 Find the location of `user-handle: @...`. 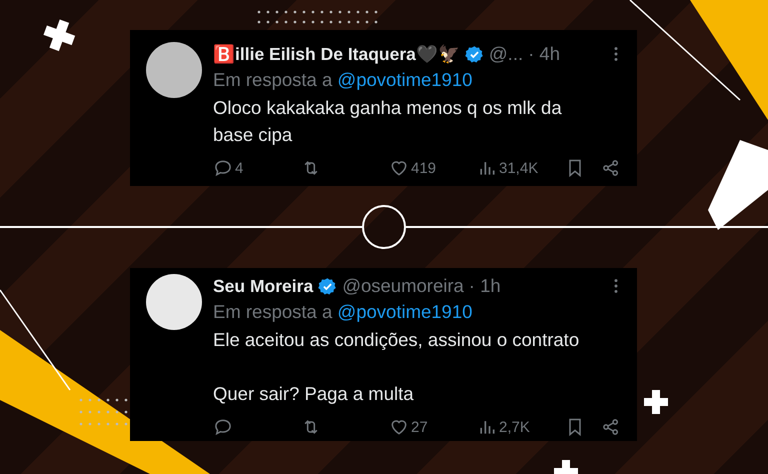

user-handle: @... is located at coordinates (506, 54).